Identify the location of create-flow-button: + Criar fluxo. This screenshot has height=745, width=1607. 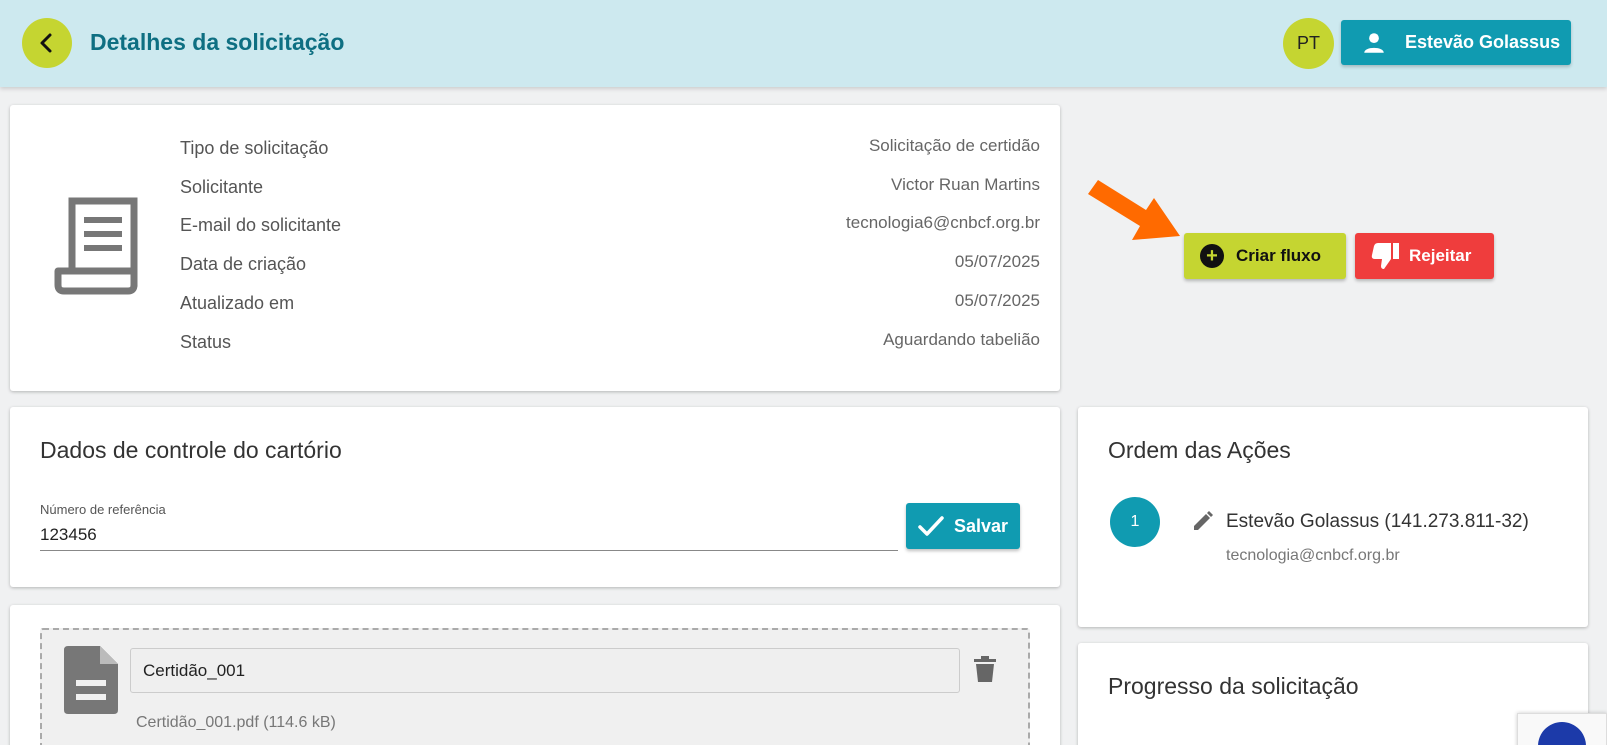
(1265, 256).